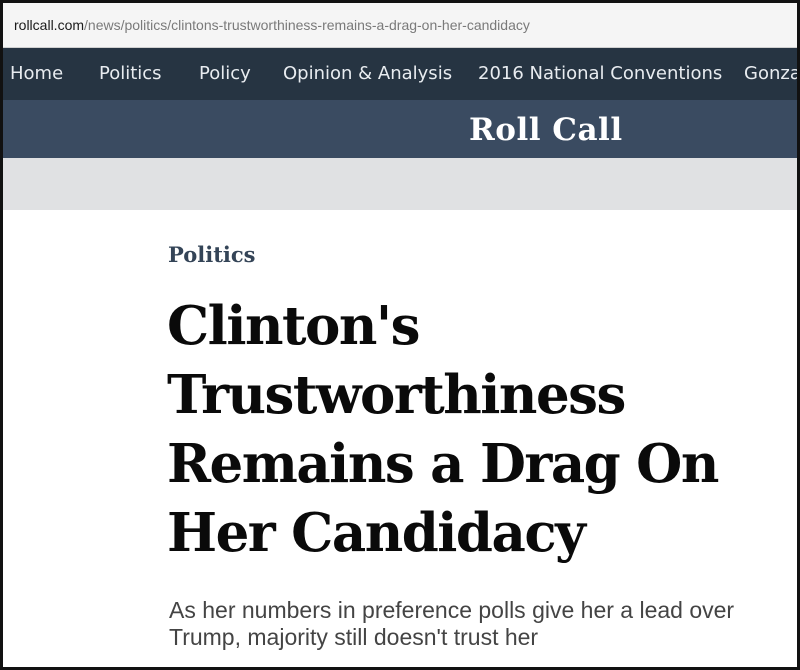 The width and height of the screenshot is (800, 670). What do you see at coordinates (293, 326) in the screenshot?
I see `headline-line: Clinton's` at bounding box center [293, 326].